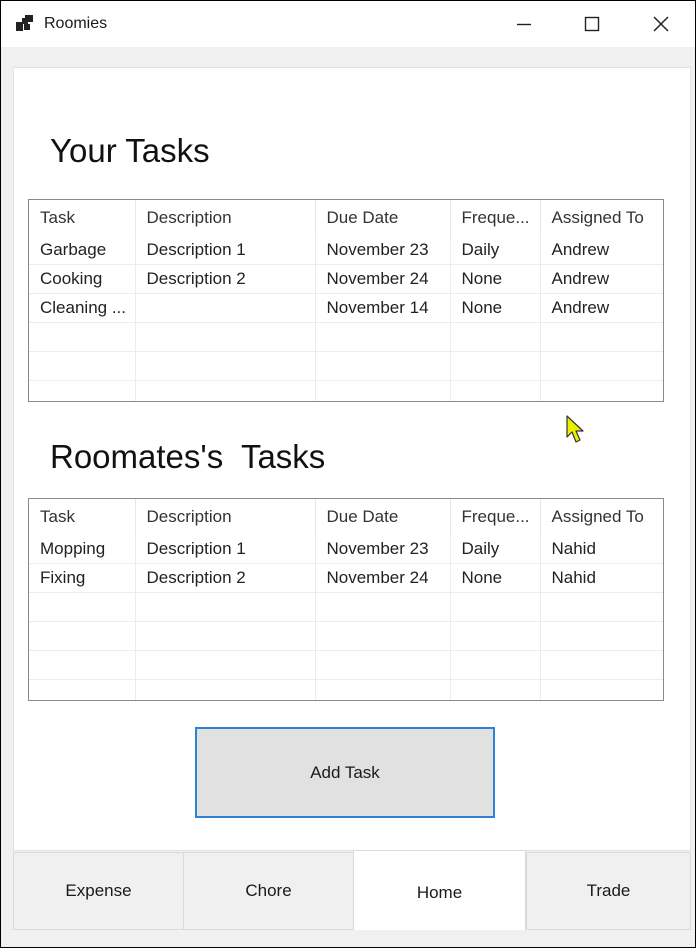 The width and height of the screenshot is (696, 948). I want to click on due-date-cell: November 14, so click(383, 308).